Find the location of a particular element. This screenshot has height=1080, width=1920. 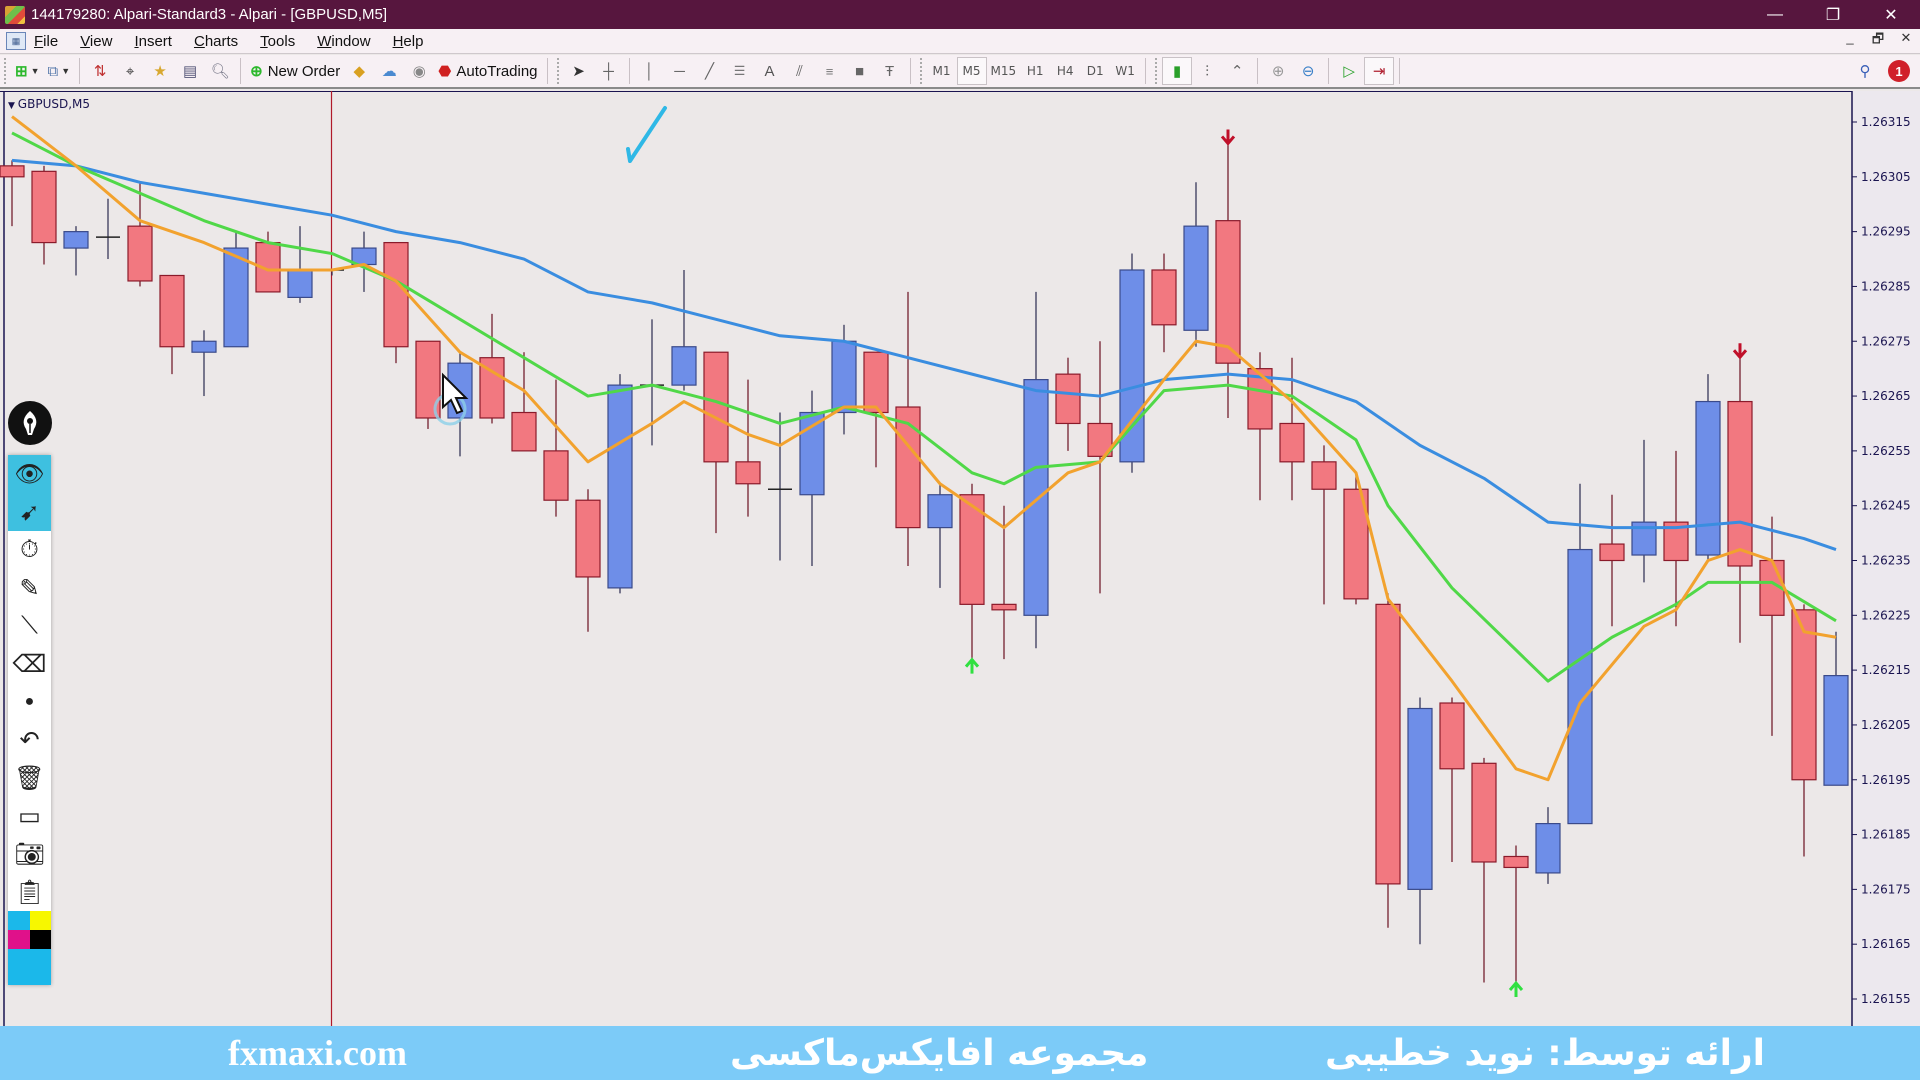

zoom-out-button: ⊖ is located at coordinates (1308, 71).